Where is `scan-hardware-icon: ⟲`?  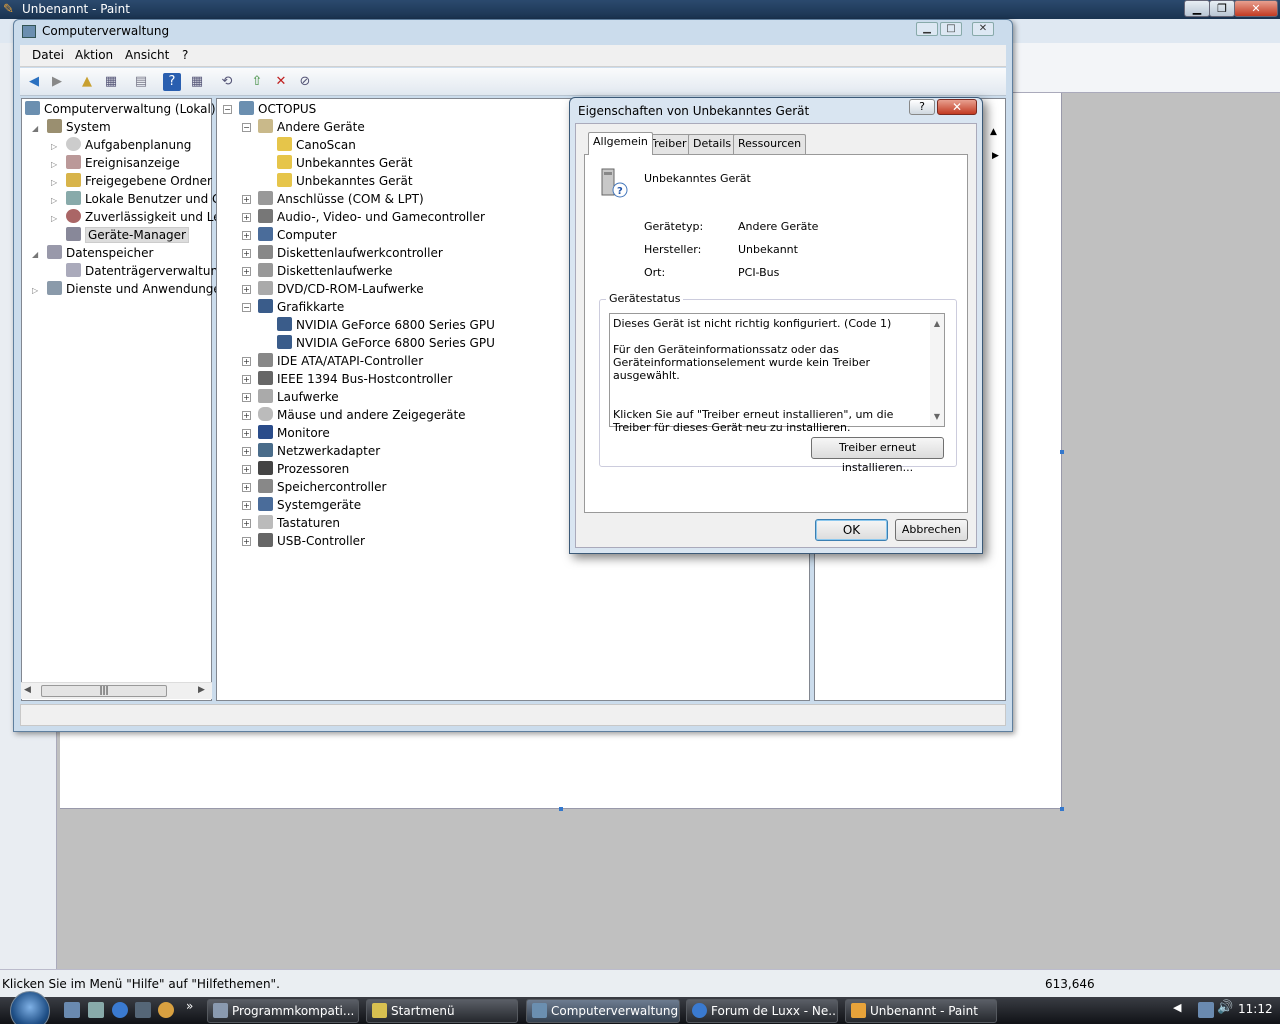 scan-hardware-icon: ⟲ is located at coordinates (227, 82).